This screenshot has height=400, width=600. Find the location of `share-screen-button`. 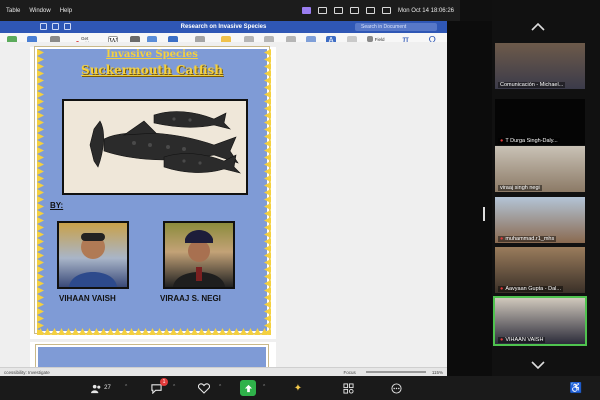

share-screen-button is located at coordinates (248, 388).